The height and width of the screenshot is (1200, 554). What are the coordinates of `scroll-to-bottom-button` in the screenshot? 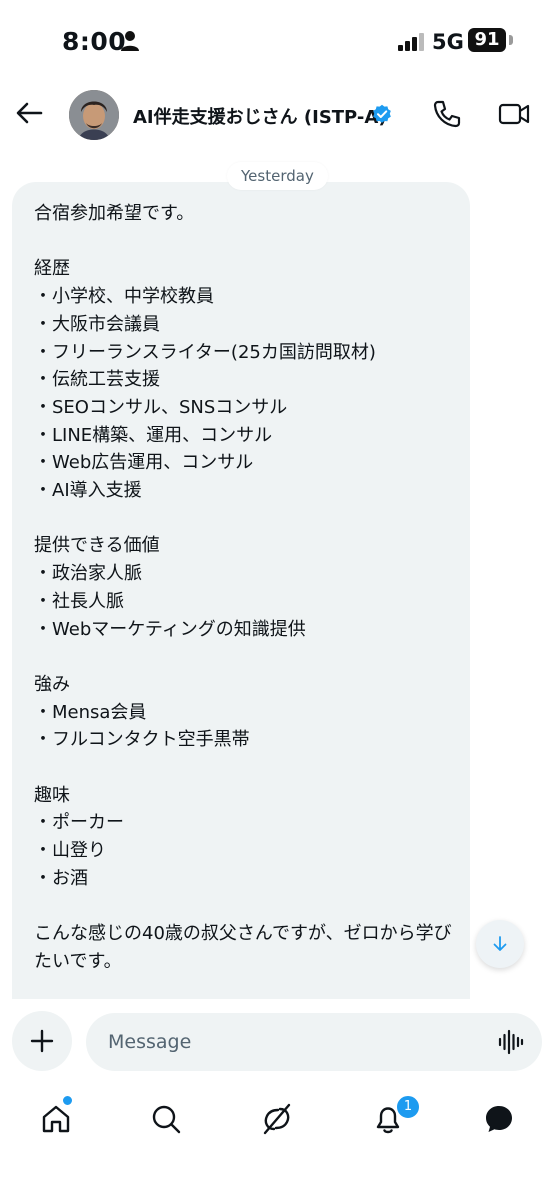 It's located at (500, 944).